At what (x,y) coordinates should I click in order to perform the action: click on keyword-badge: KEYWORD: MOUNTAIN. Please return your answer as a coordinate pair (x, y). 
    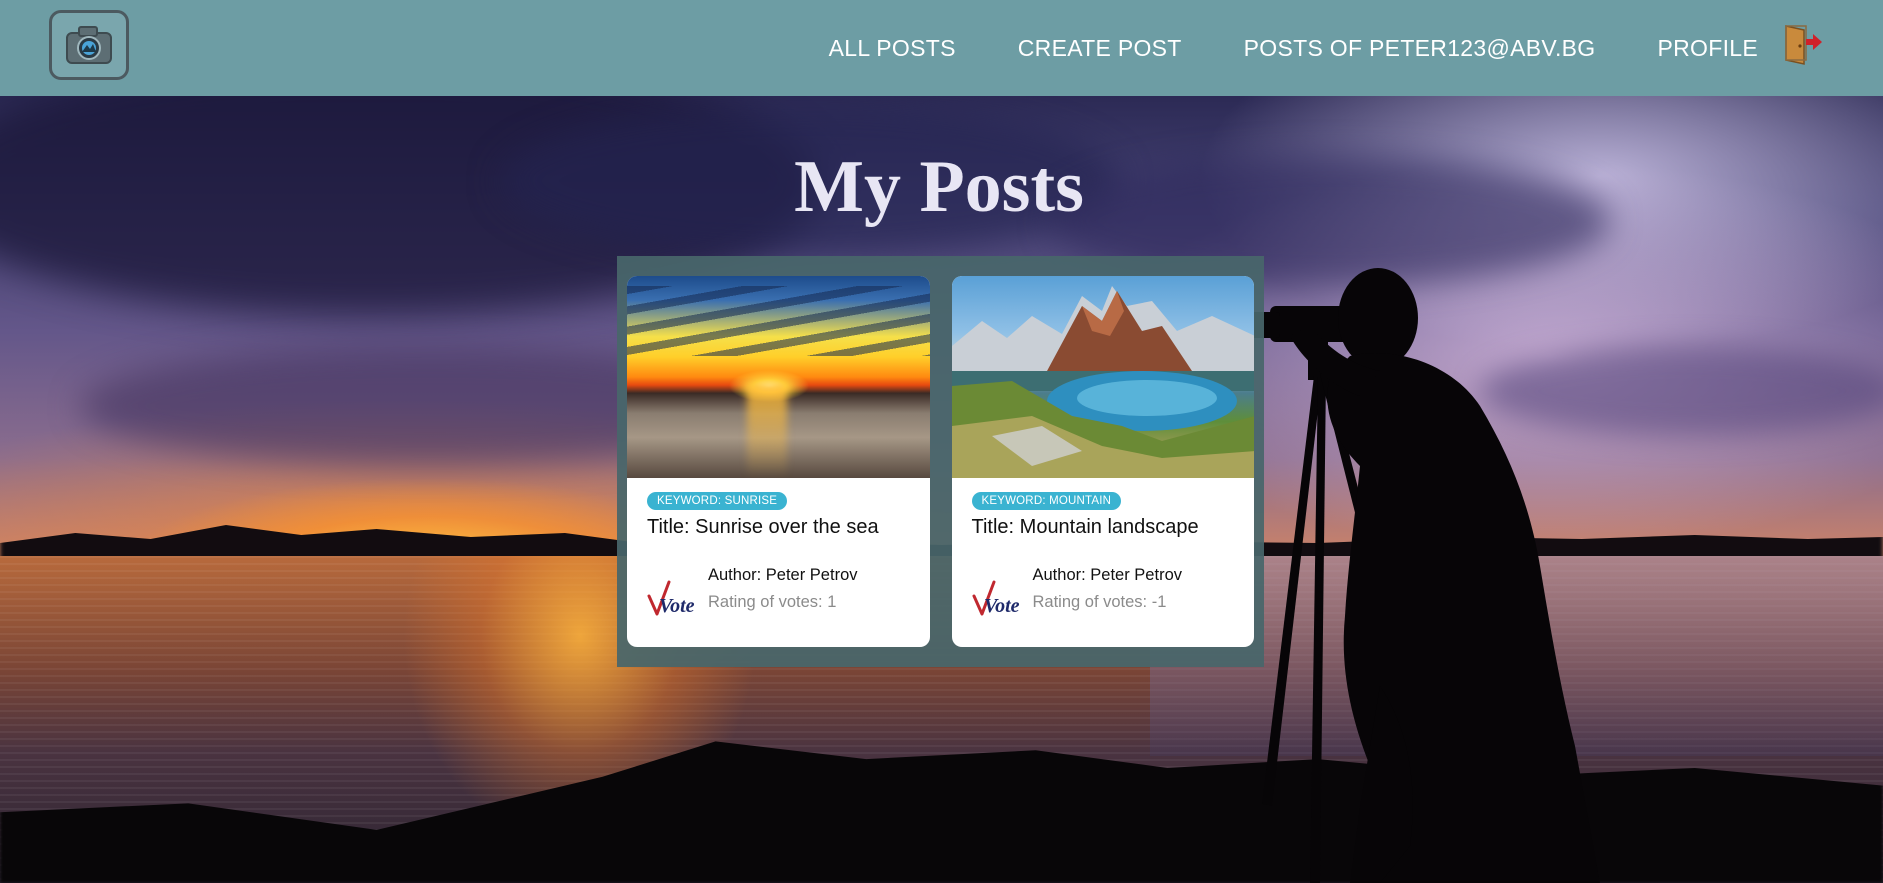
    Looking at the image, I should click on (1046, 501).